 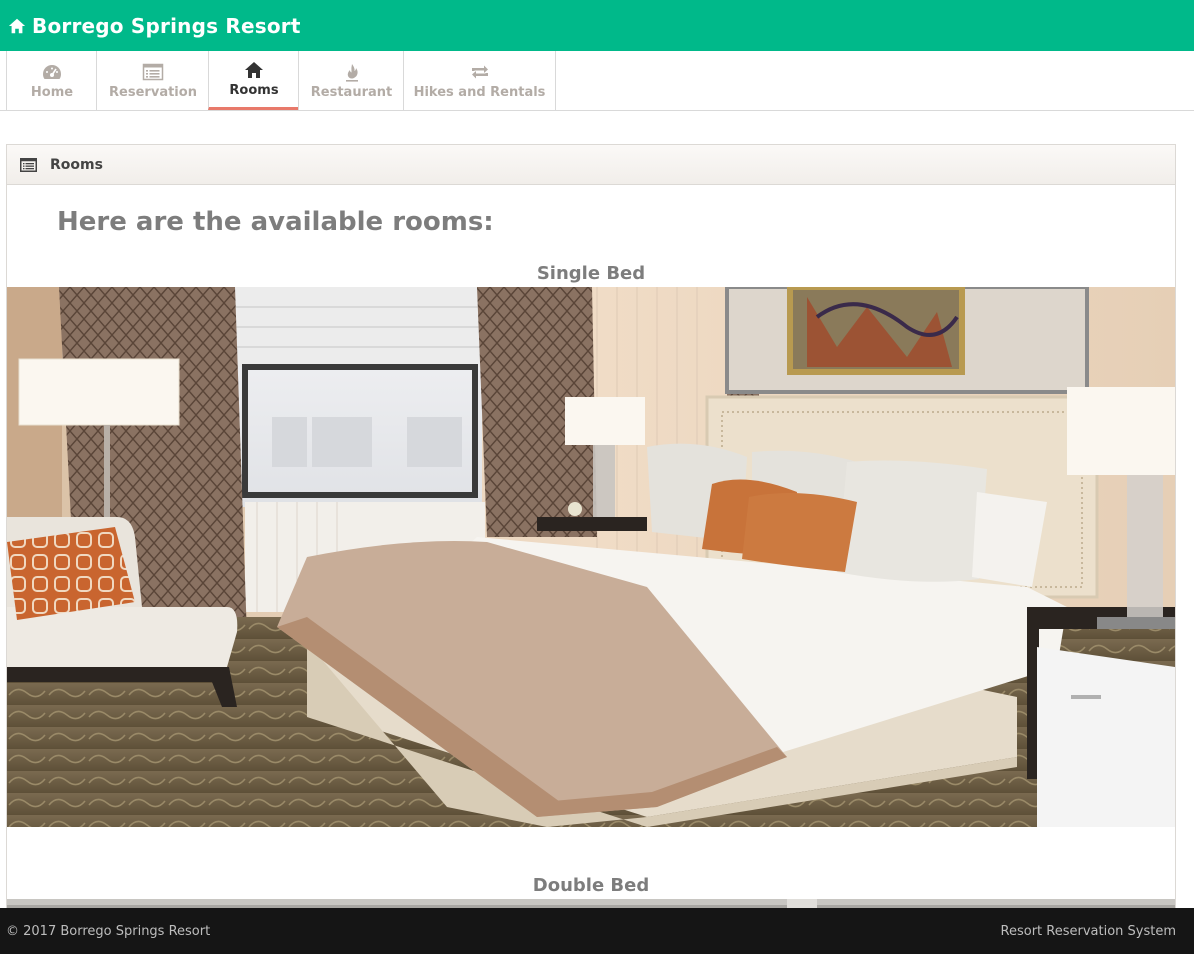 I want to click on panel-title: Rooms, so click(x=76, y=164).